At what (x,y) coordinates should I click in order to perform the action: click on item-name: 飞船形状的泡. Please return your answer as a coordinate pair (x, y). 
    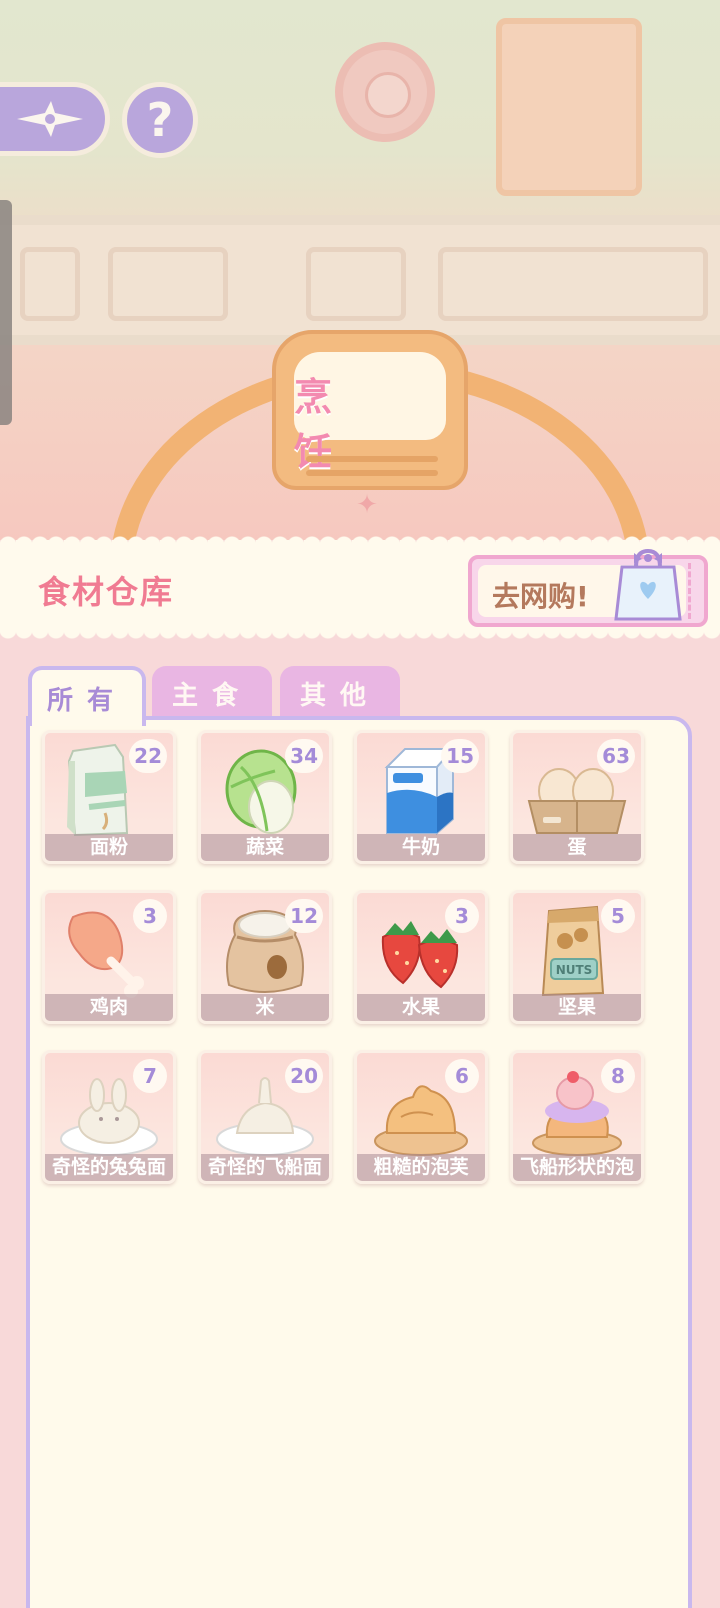
    Looking at the image, I should click on (577, 1167).